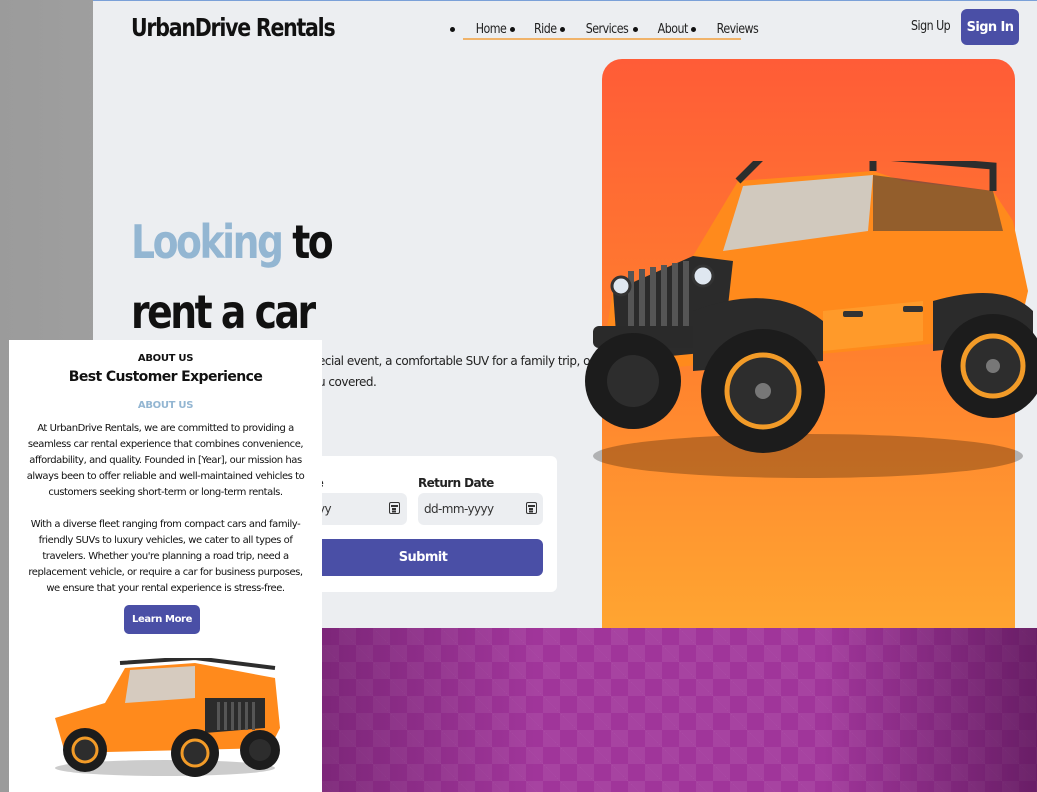 The height and width of the screenshot is (792, 1037). Describe the element at coordinates (633, 381) in the screenshot. I see `wheel-front-left` at that location.